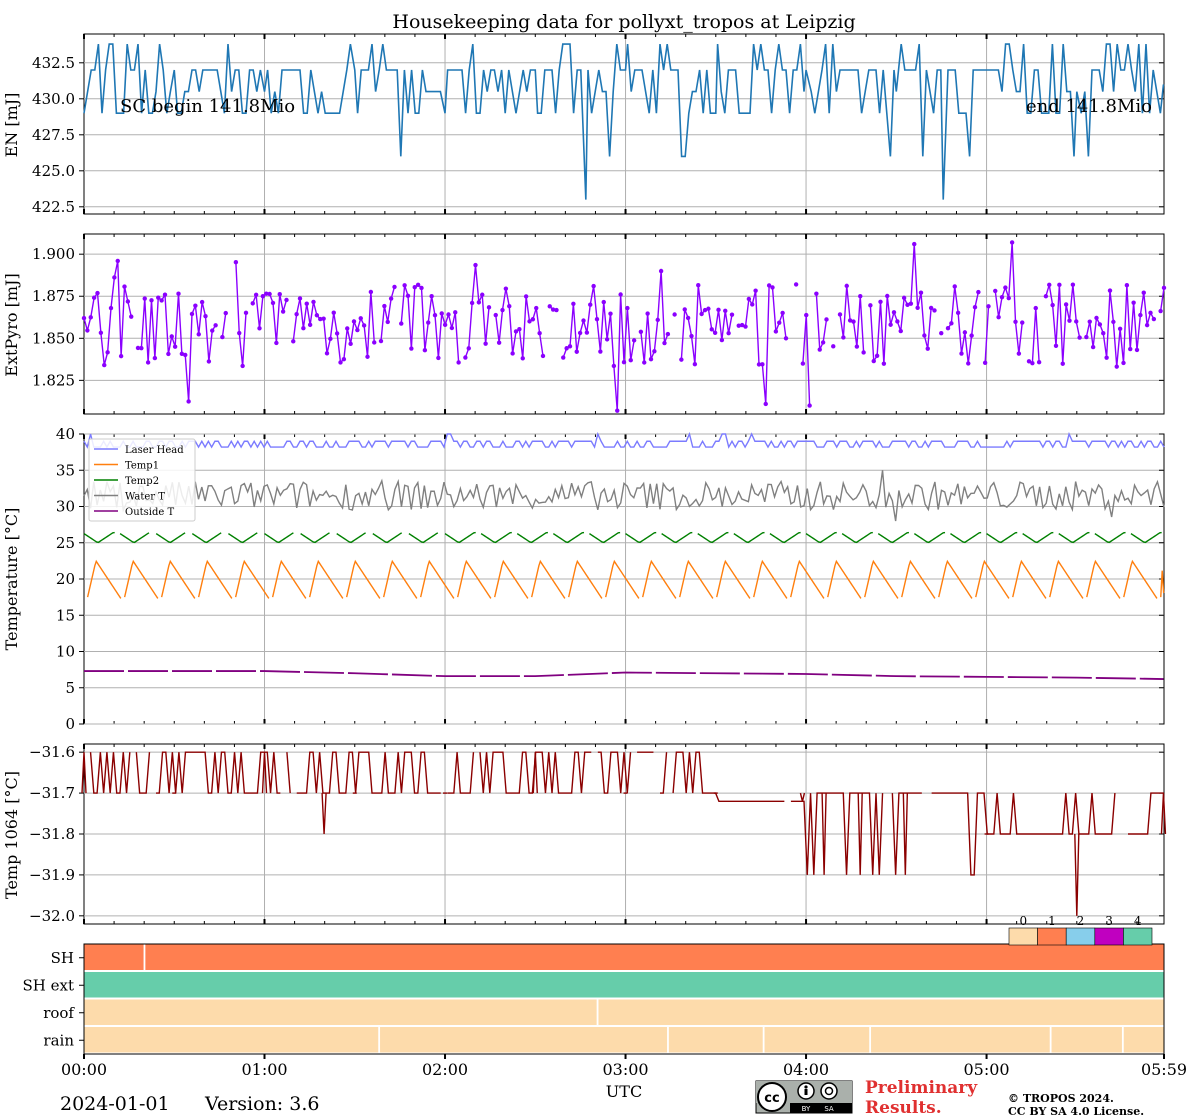  What do you see at coordinates (53, 296) in the screenshot?
I see `y-tick-label: 1.875` at bounding box center [53, 296].